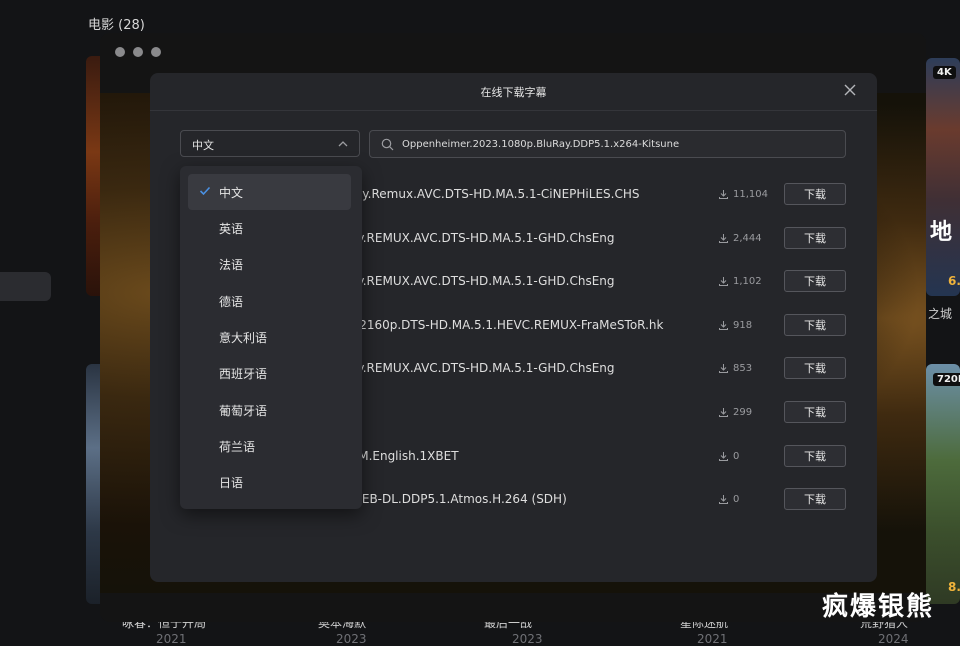 The width and height of the screenshot is (960, 646). I want to click on search-icon, so click(387, 144).